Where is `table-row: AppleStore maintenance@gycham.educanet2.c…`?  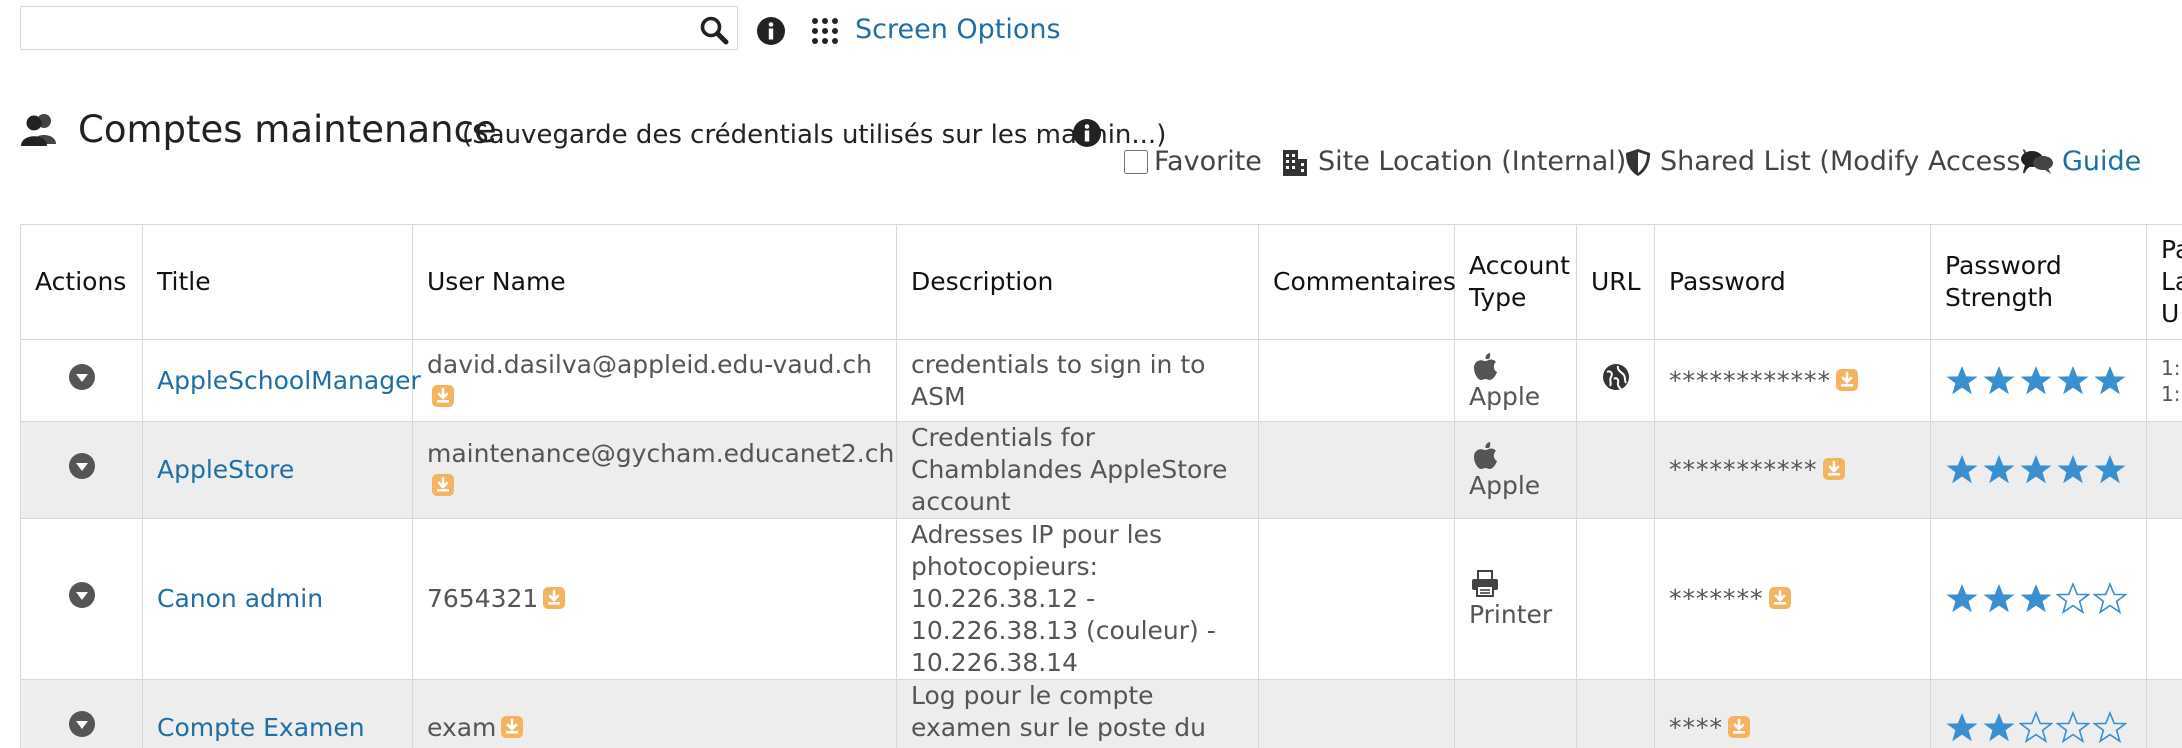 table-row: AppleStore maintenance@gycham.educanet2.c… is located at coordinates (1101, 470).